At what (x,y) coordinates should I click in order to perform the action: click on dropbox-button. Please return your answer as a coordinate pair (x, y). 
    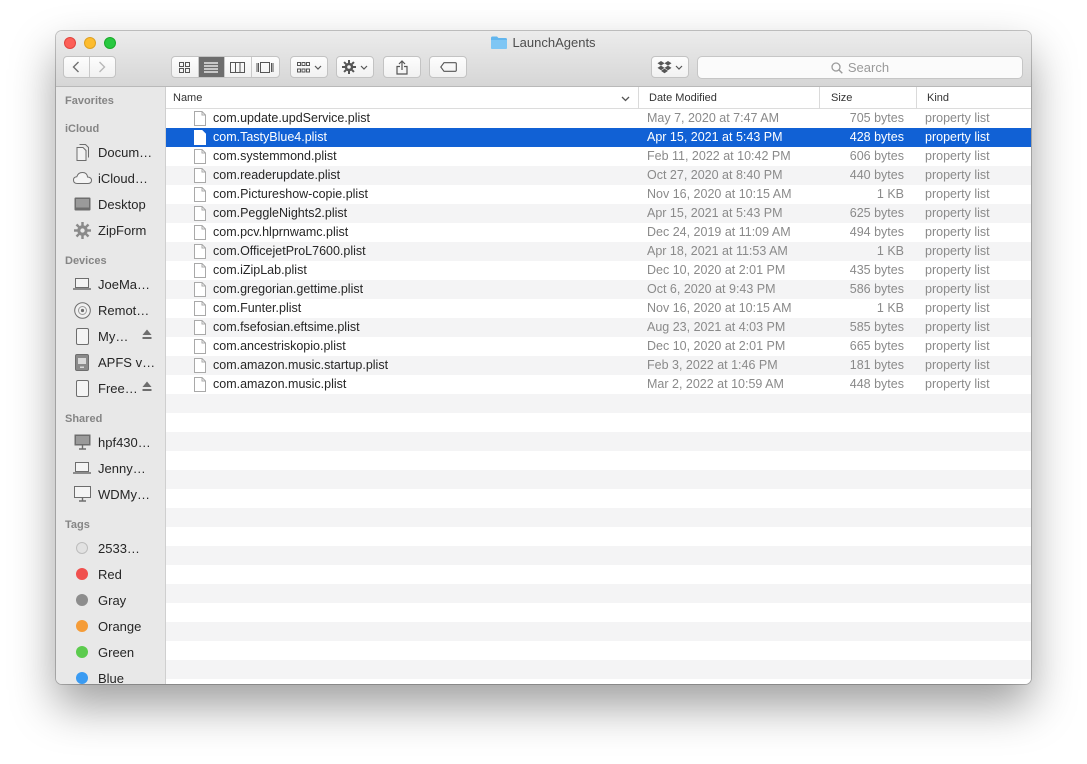
    Looking at the image, I should click on (670, 67).